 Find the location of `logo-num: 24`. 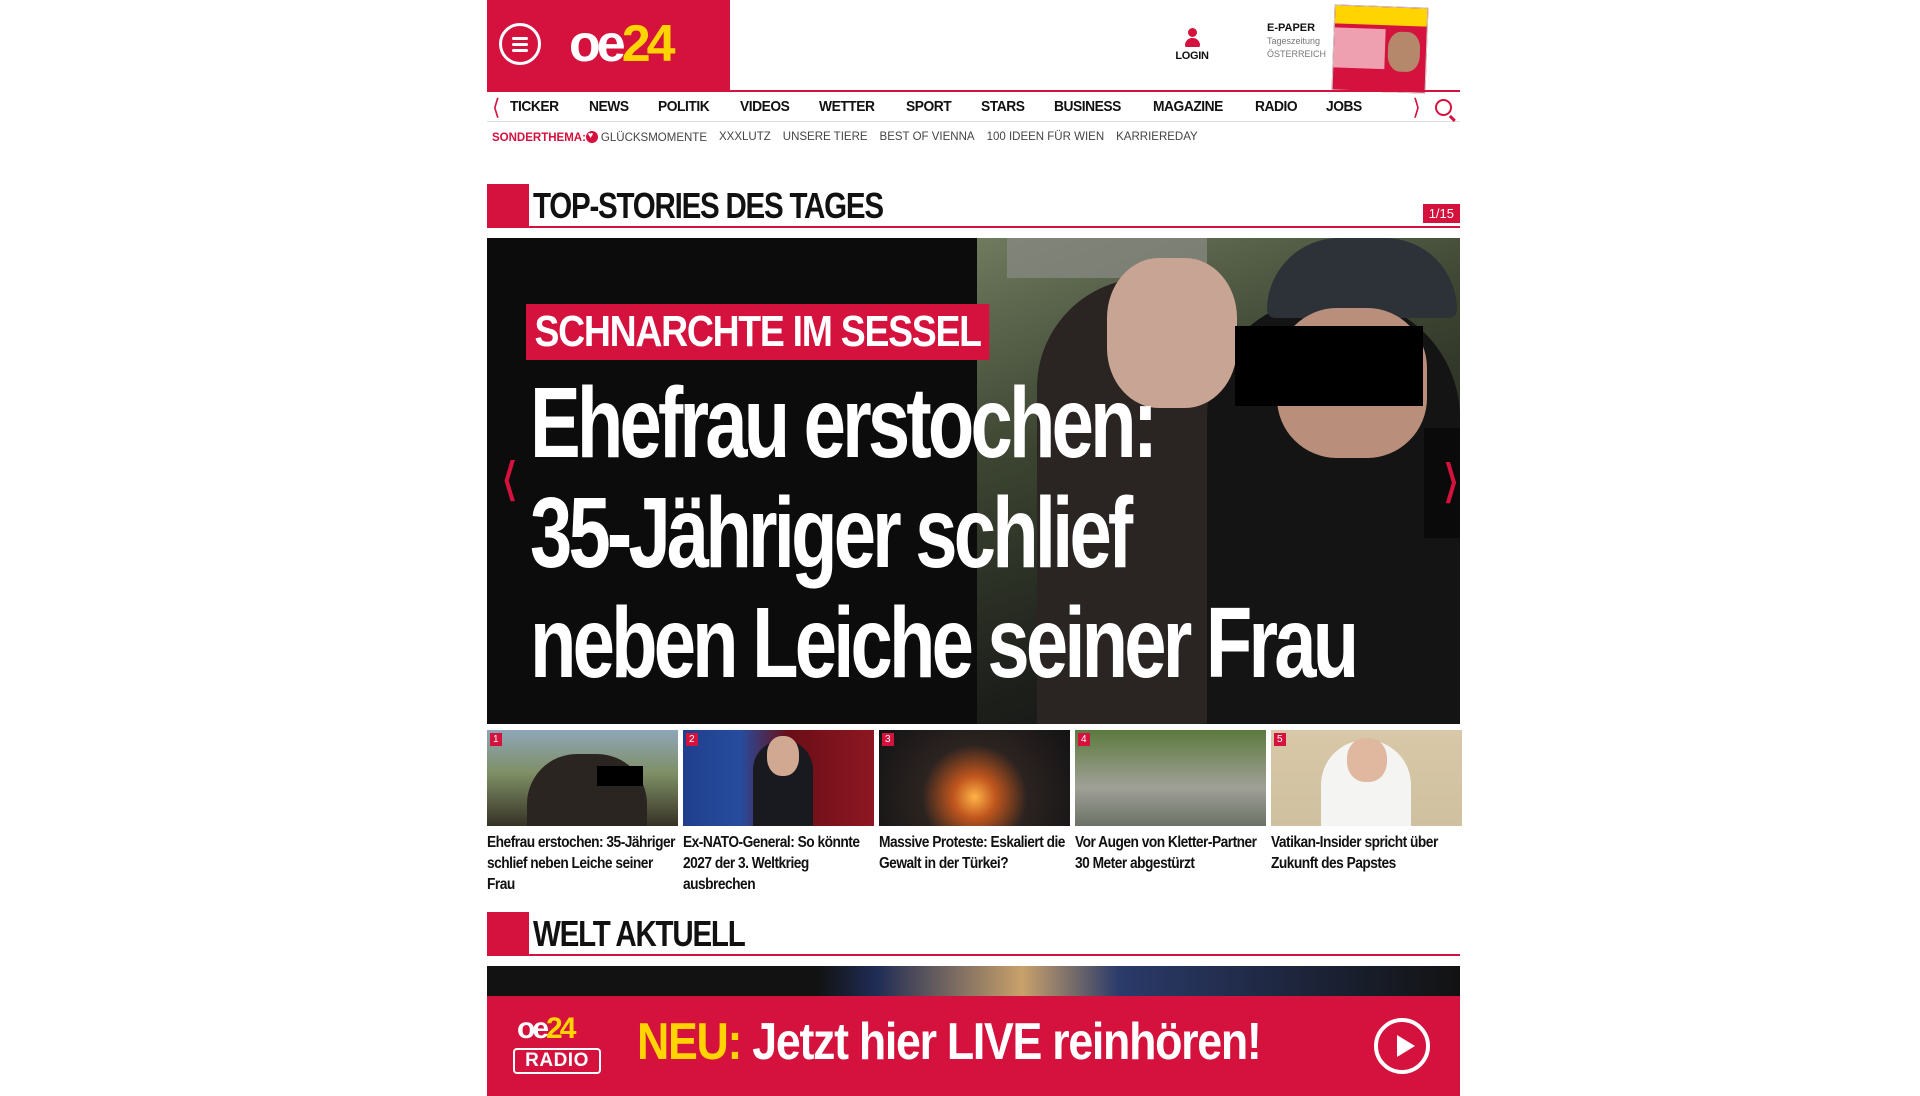

logo-num: 24 is located at coordinates (648, 44).